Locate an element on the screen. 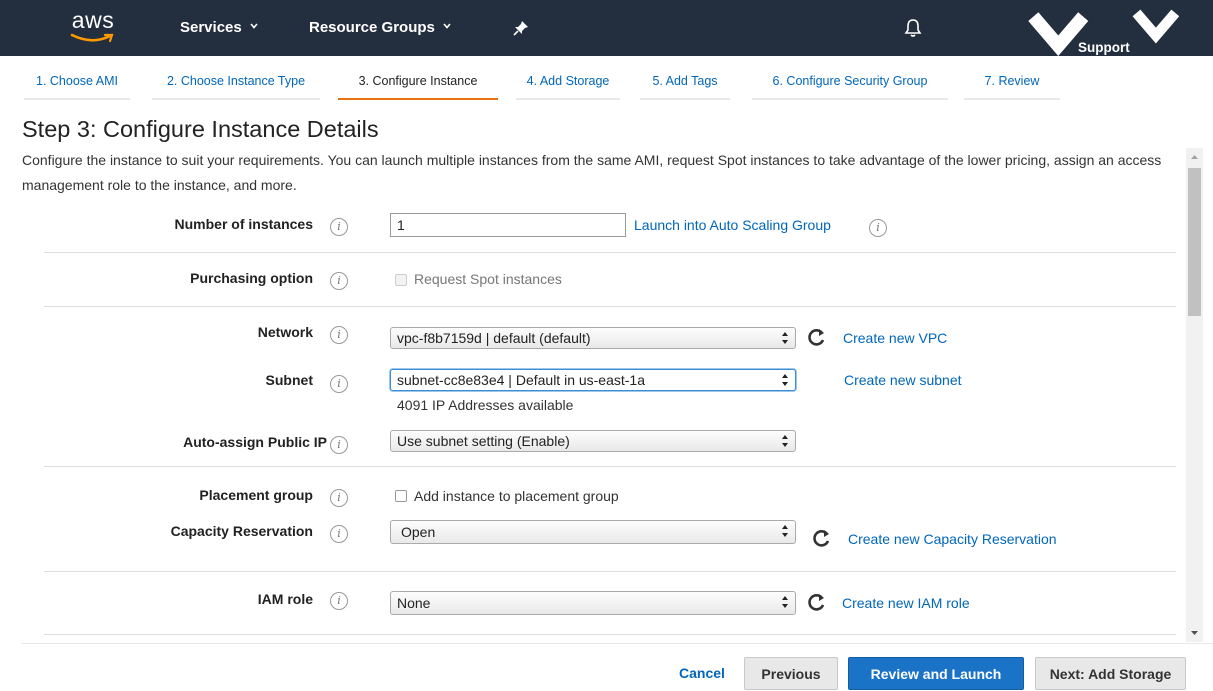 Image resolution: width=1213 pixels, height=691 pixels. placement-group-checkbox-label: Add instance to placement group is located at coordinates (516, 496).